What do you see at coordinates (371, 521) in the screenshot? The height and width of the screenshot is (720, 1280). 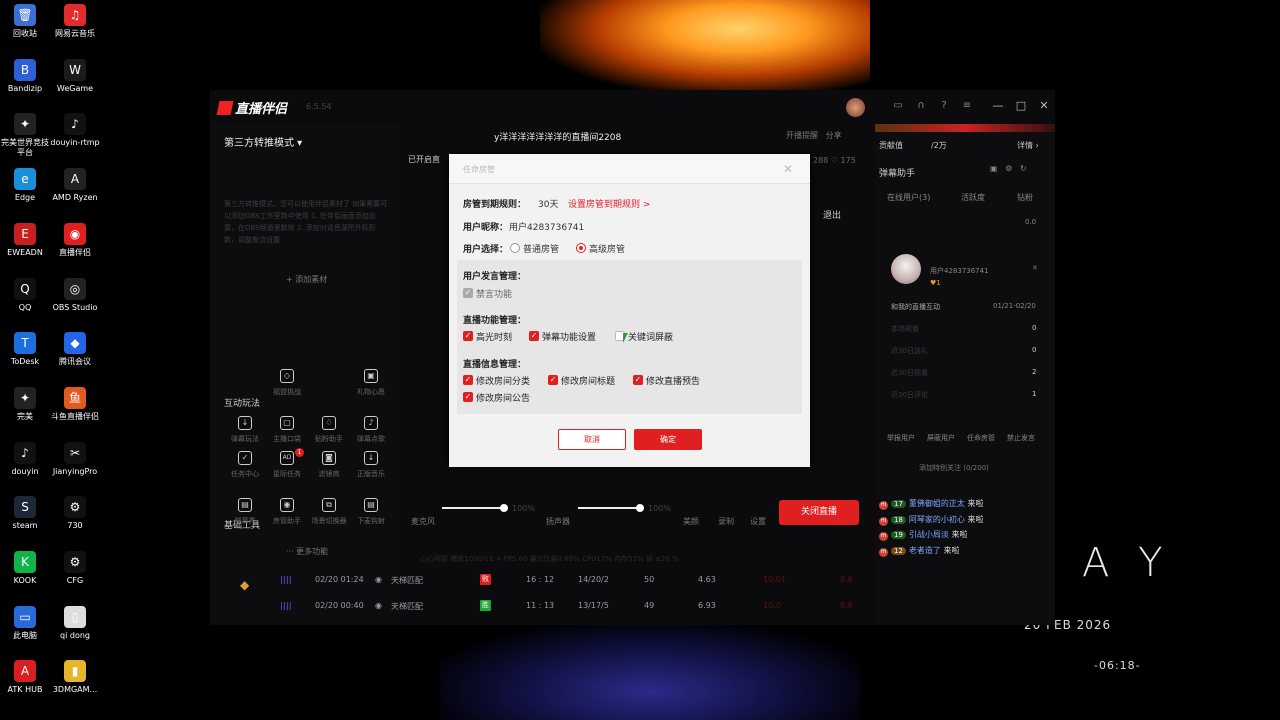 I see `tool-label: 下麦钩射` at bounding box center [371, 521].